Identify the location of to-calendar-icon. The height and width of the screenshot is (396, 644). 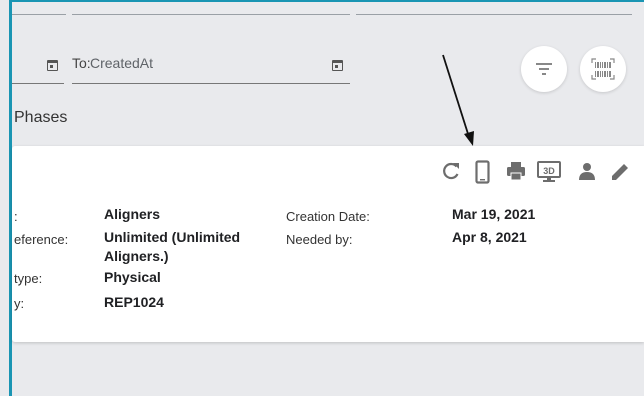
(337, 65).